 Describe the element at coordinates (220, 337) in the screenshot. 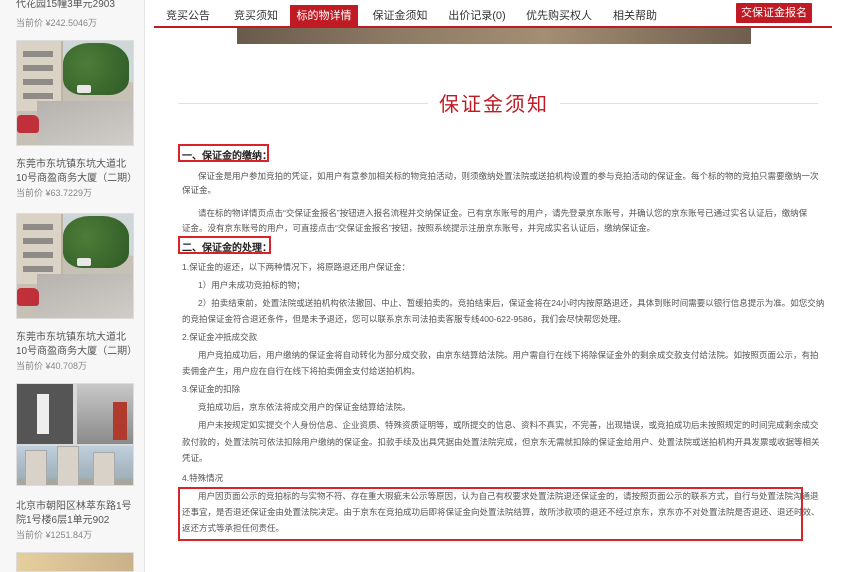

I see `paragraph-line: 2.保证金冲抵成交款` at that location.